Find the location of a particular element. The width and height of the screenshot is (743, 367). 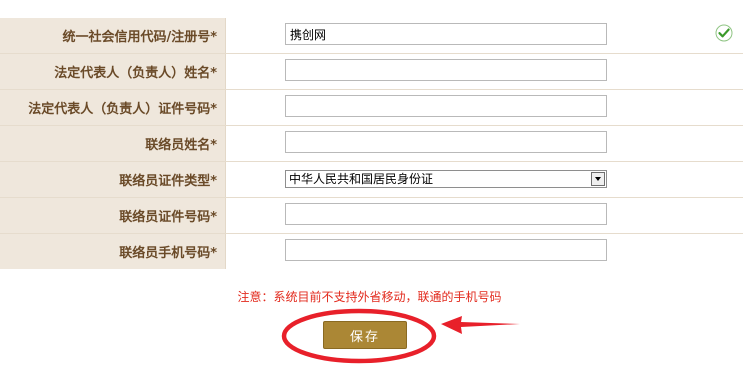

form-row-contact-id-type: 联络员证件类型* 中华人民共和国居民身份证 is located at coordinates (371, 180).